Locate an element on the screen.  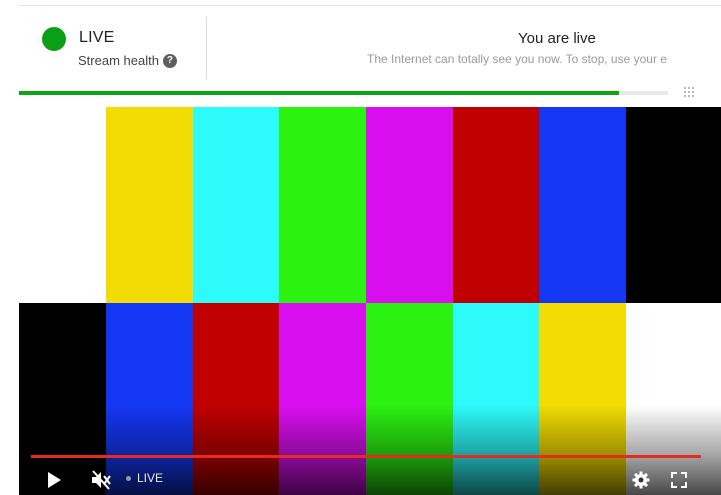
progress-scrubber is located at coordinates (366, 456).